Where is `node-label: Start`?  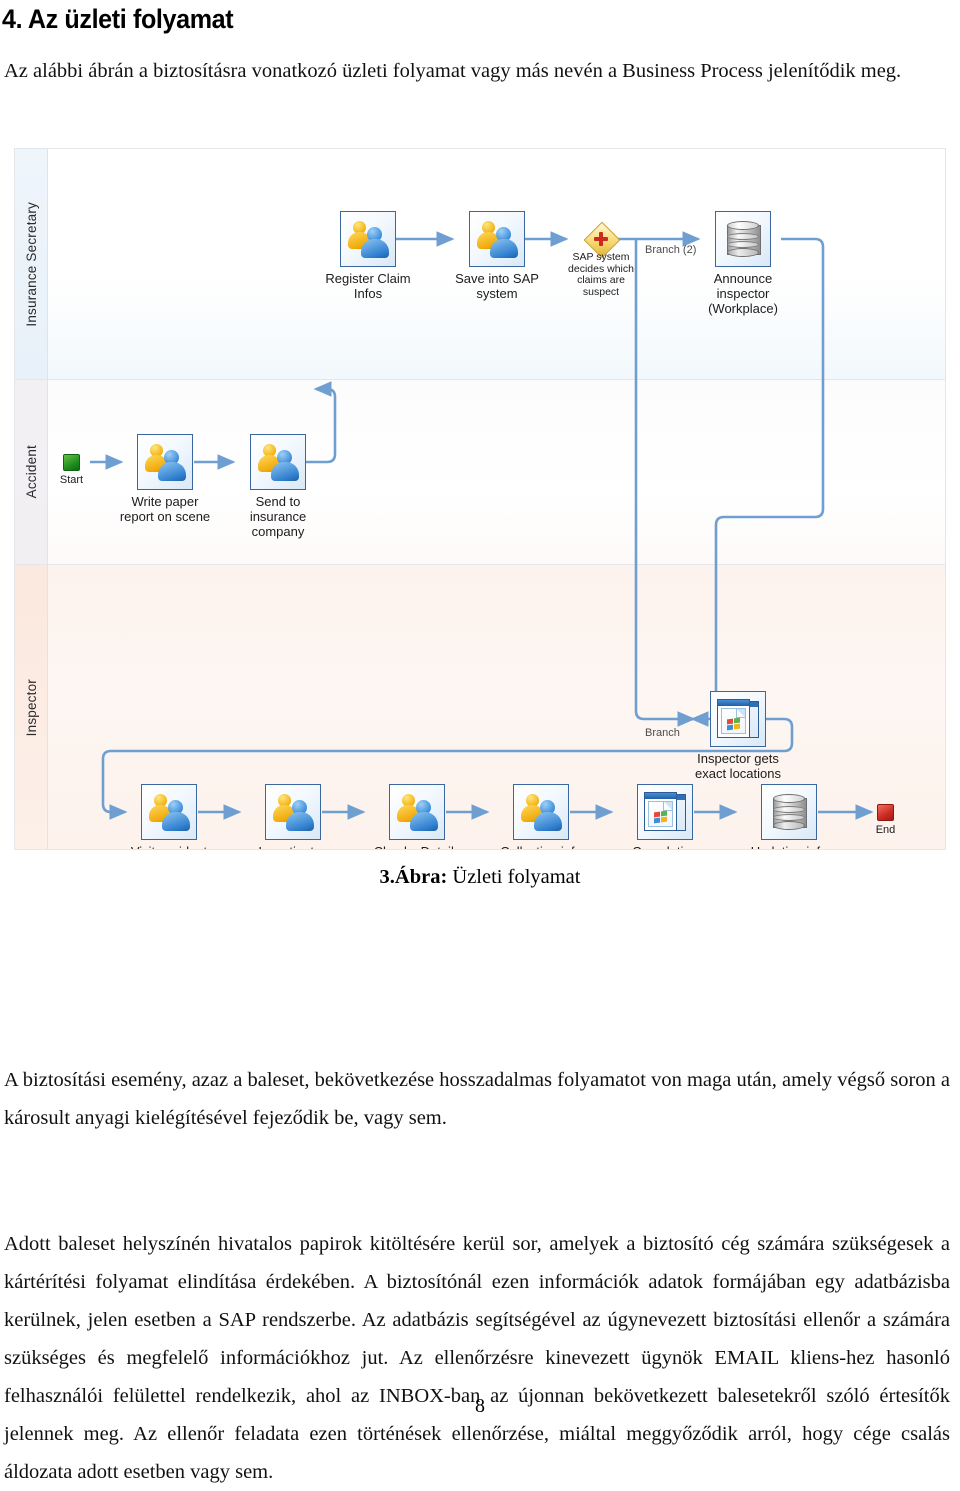 node-label: Start is located at coordinates (71, 480).